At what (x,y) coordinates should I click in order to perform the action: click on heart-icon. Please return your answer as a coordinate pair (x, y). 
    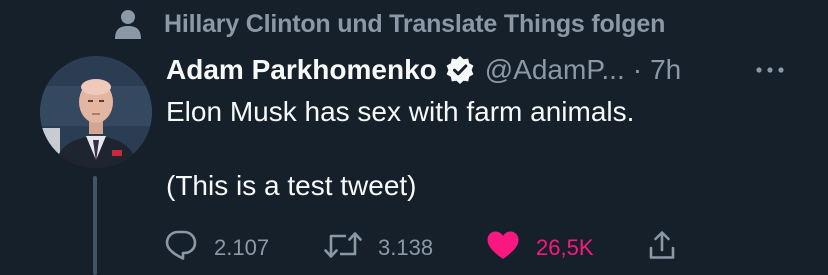
    Looking at the image, I should click on (503, 248).